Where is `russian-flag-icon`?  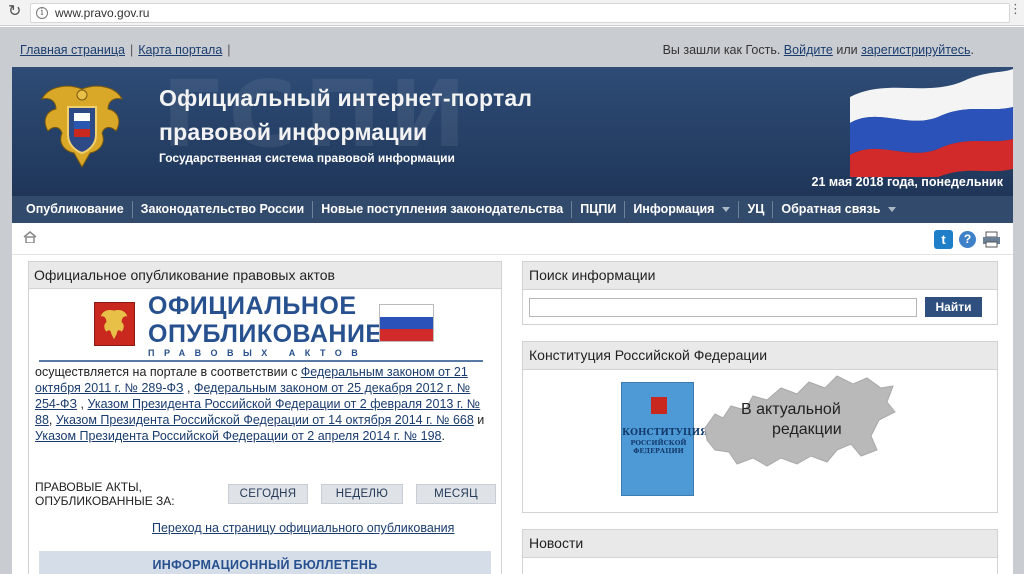 russian-flag-icon is located at coordinates (931, 123).